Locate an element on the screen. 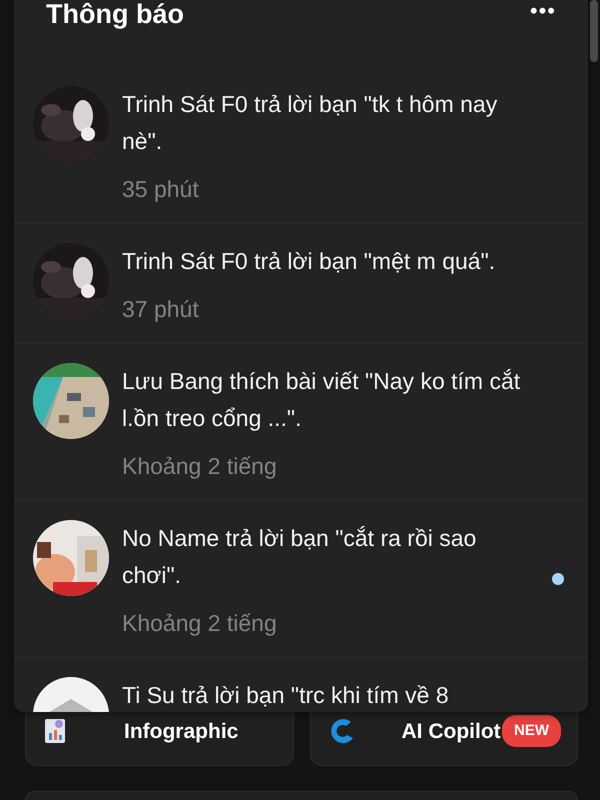  tool-label: AI Copilot is located at coordinates (451, 731).